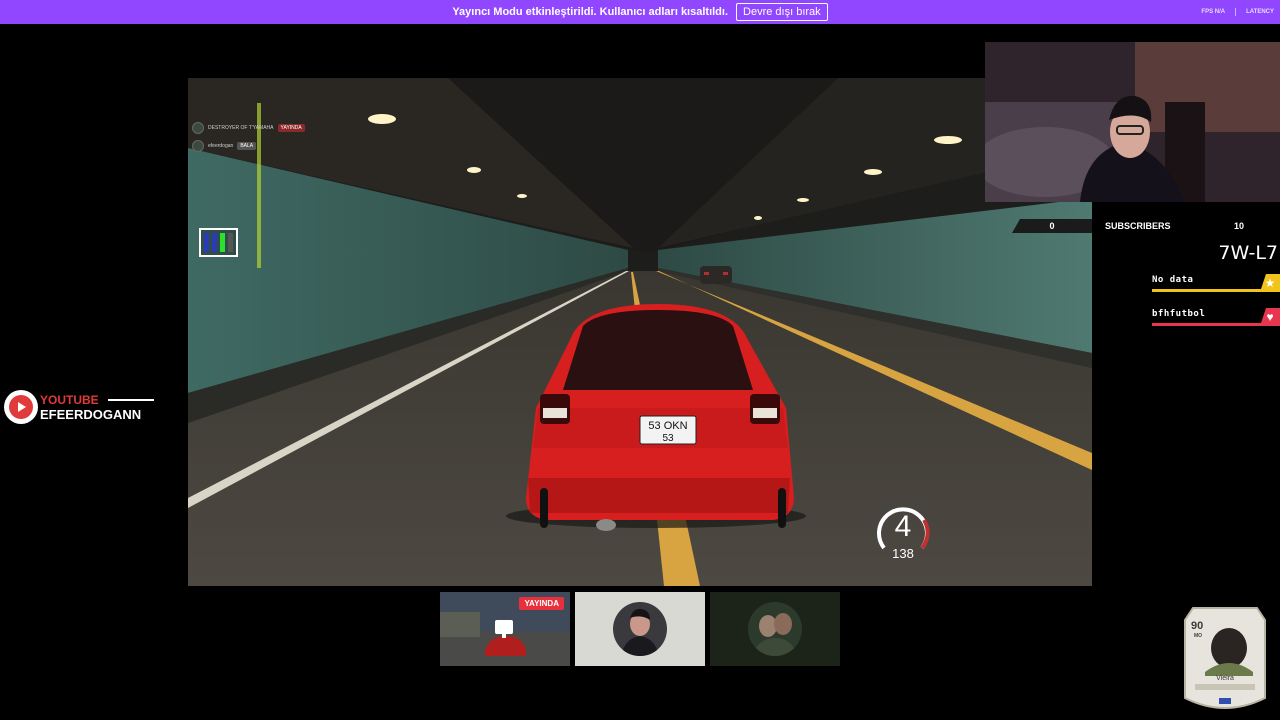 This screenshot has width=1280, height=720. I want to click on star-icon: ★, so click(1270, 283).